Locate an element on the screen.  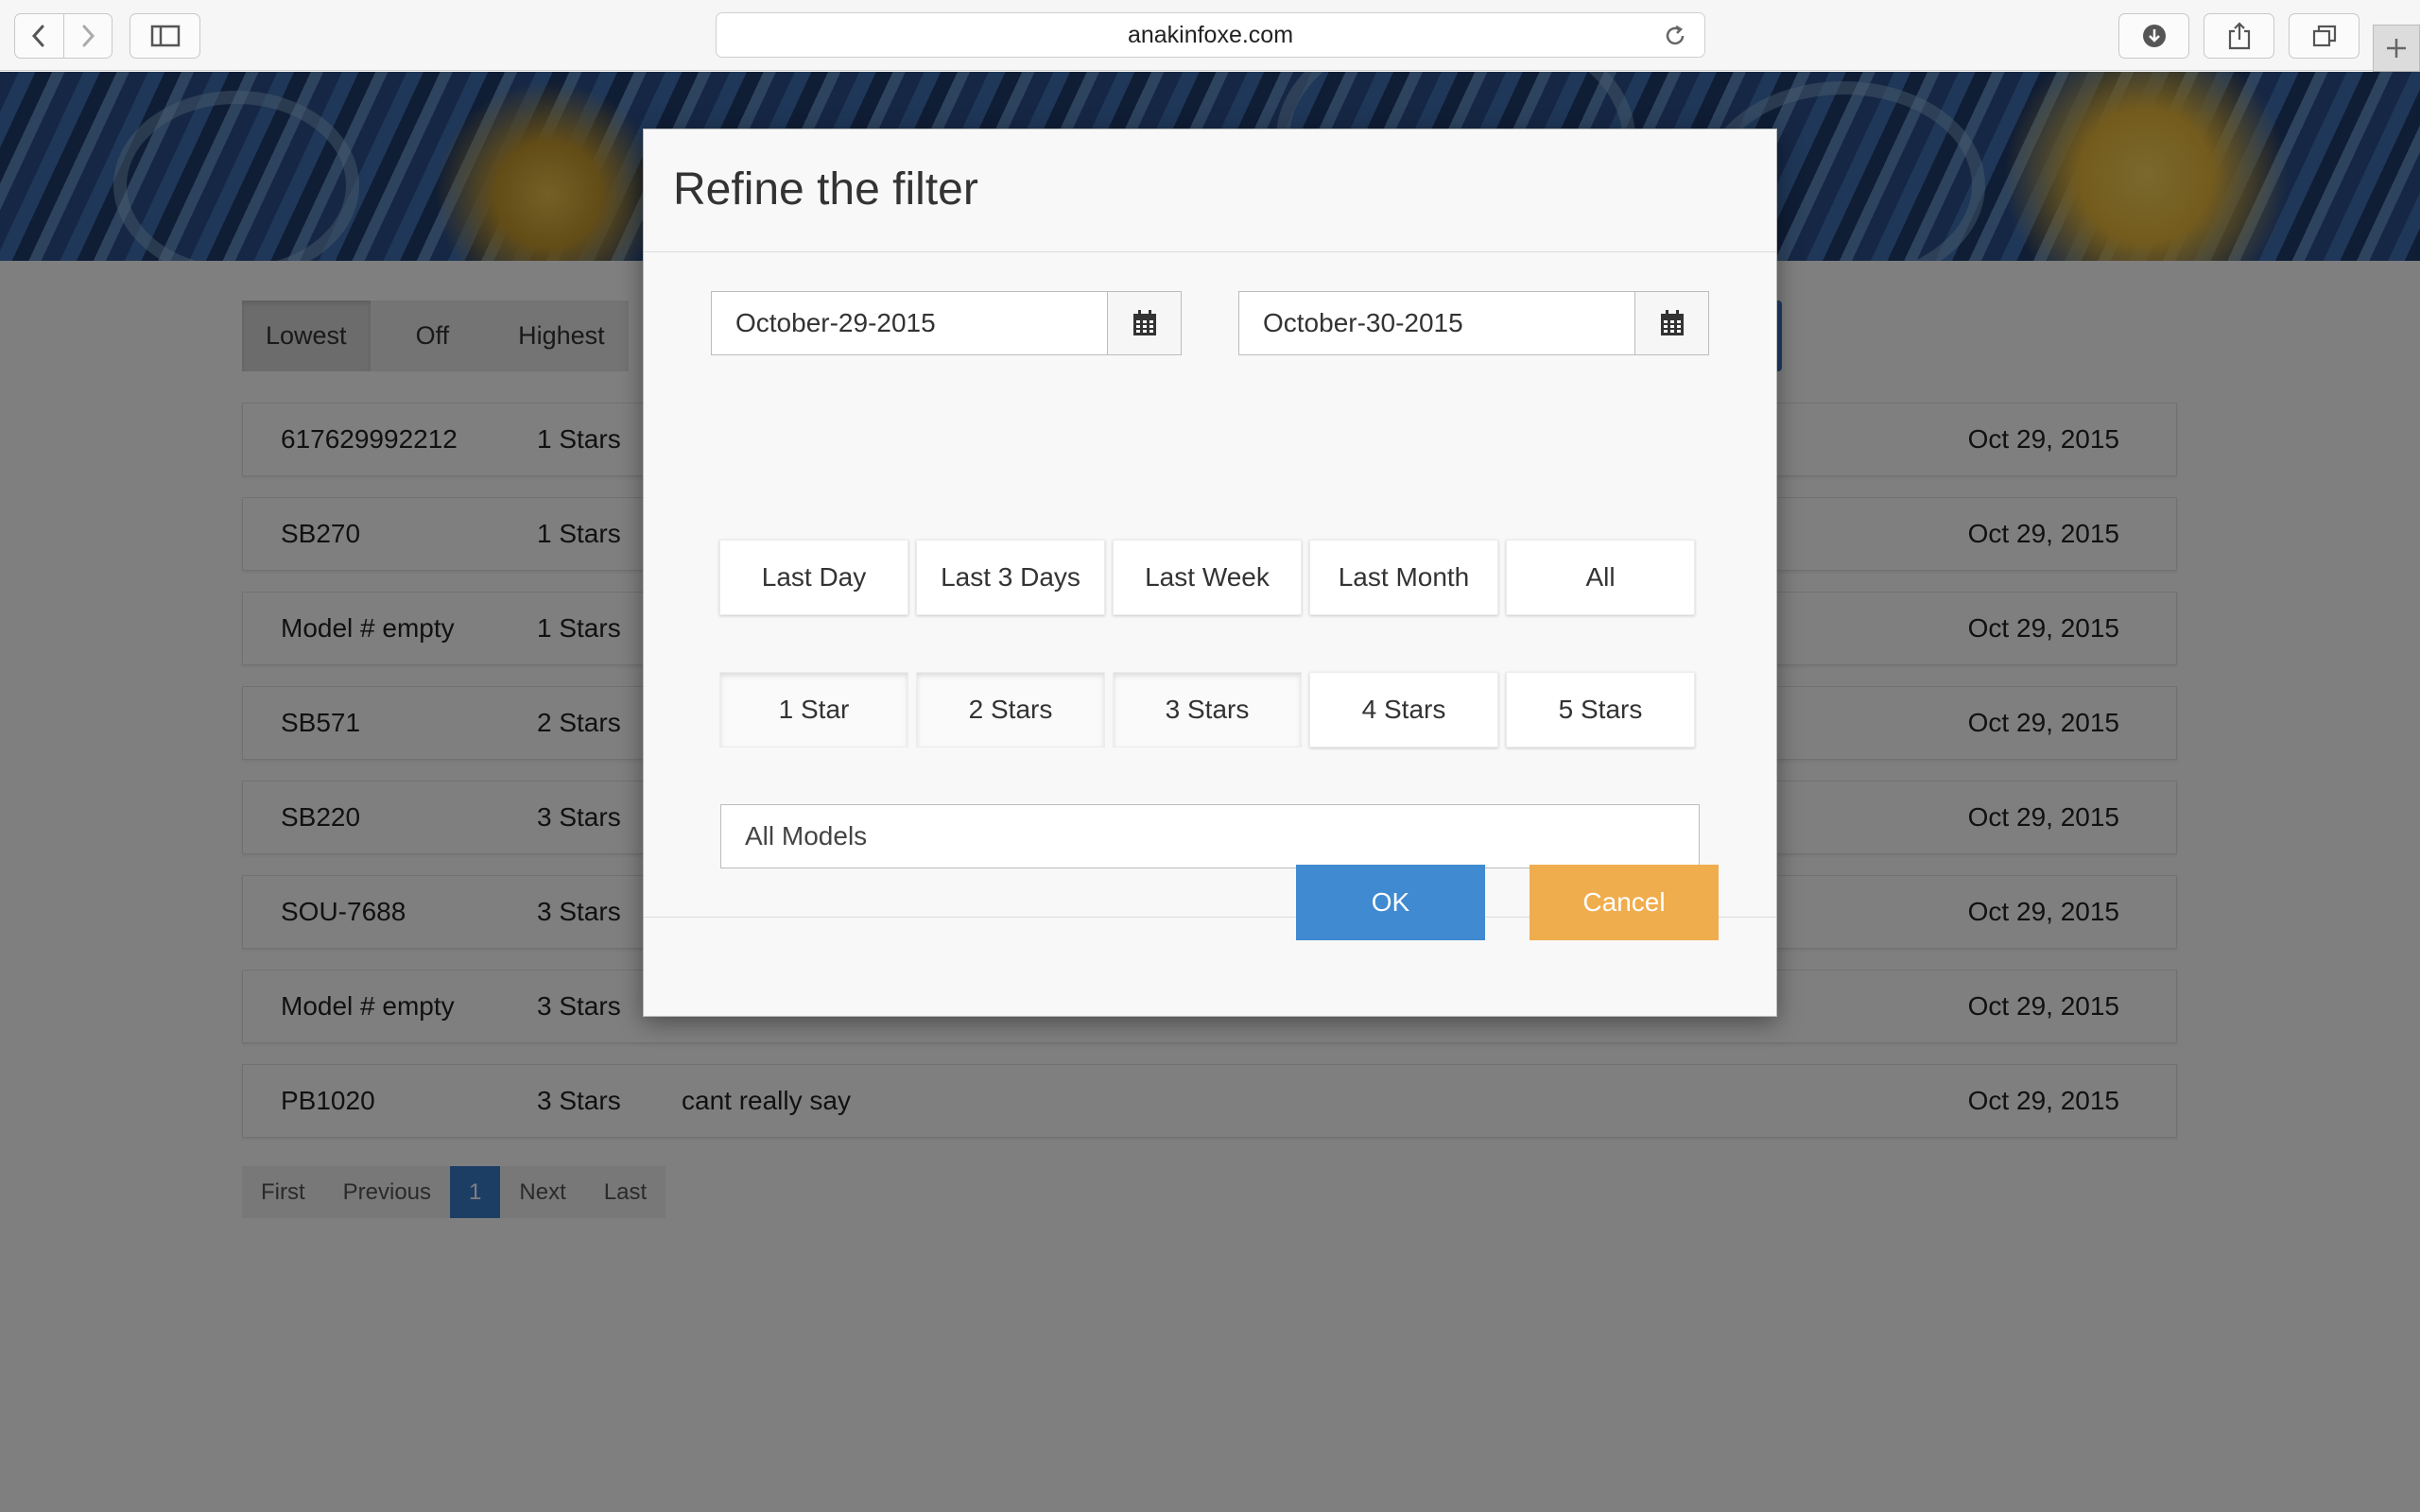
date-from-input is located at coordinates (909, 323).